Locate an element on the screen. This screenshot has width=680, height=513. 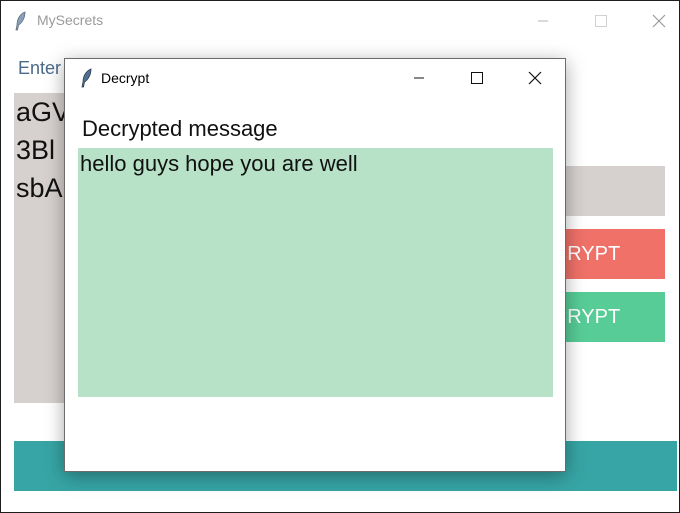
close-button is located at coordinates (655, 21).